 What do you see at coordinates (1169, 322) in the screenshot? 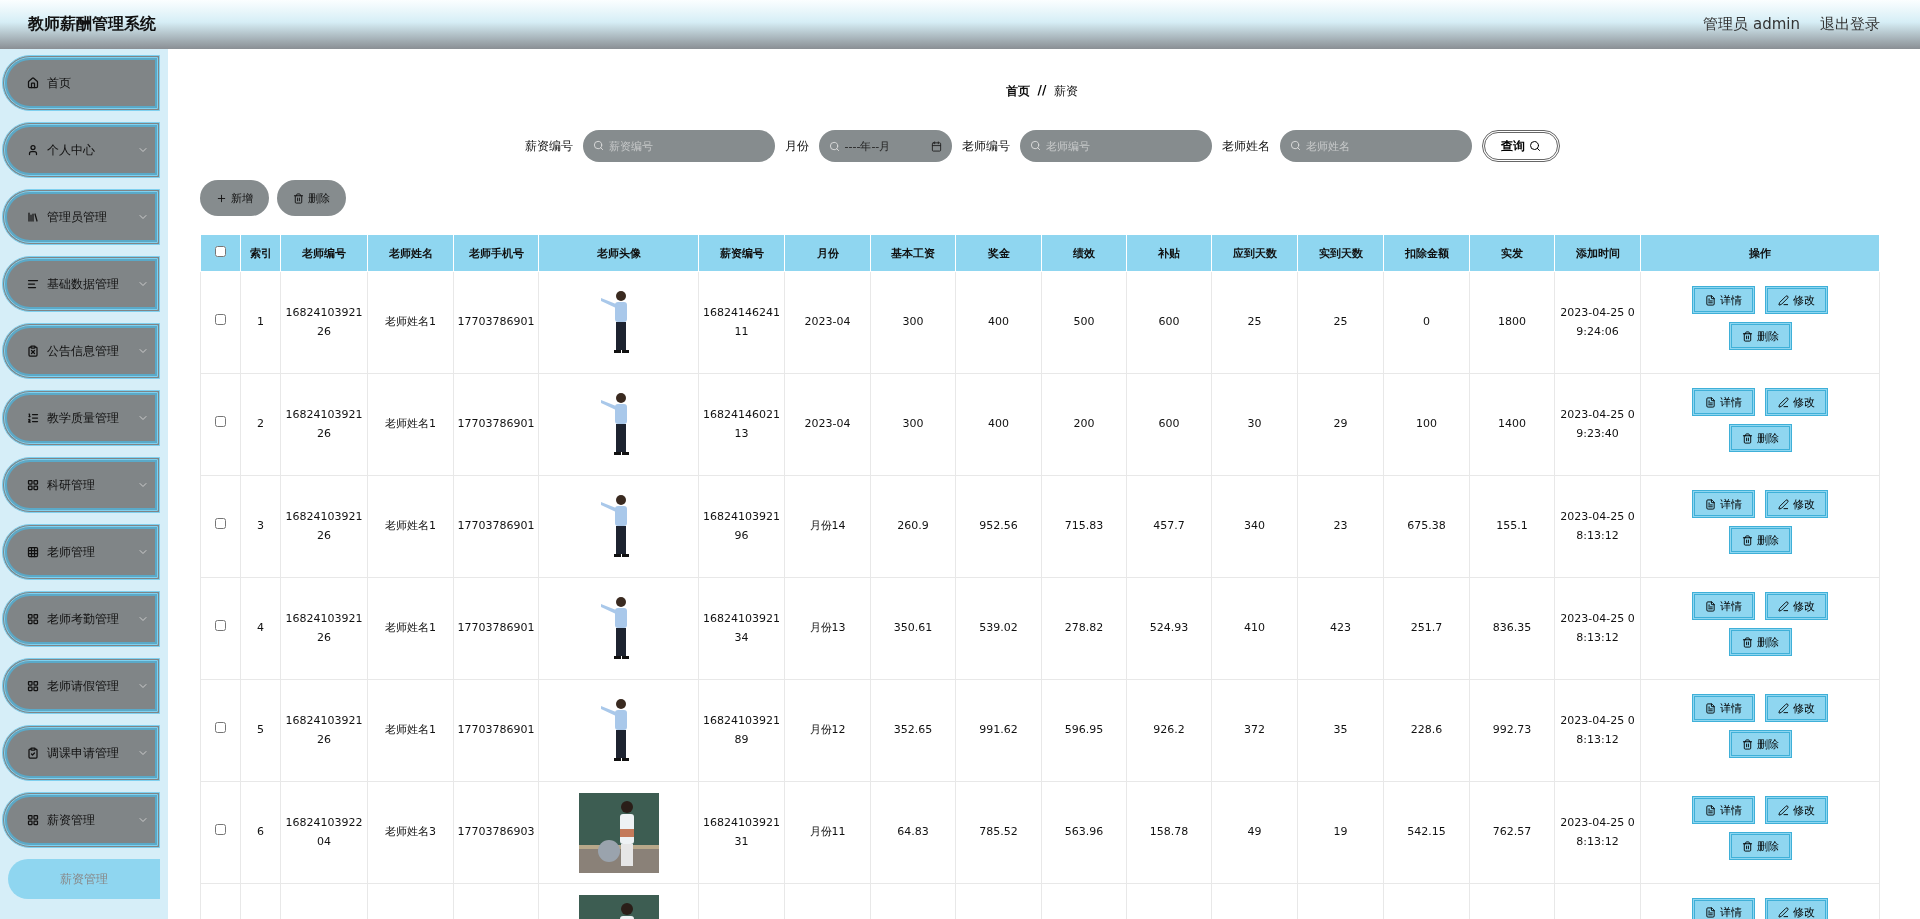
I see `table-cell: 600` at bounding box center [1169, 322].